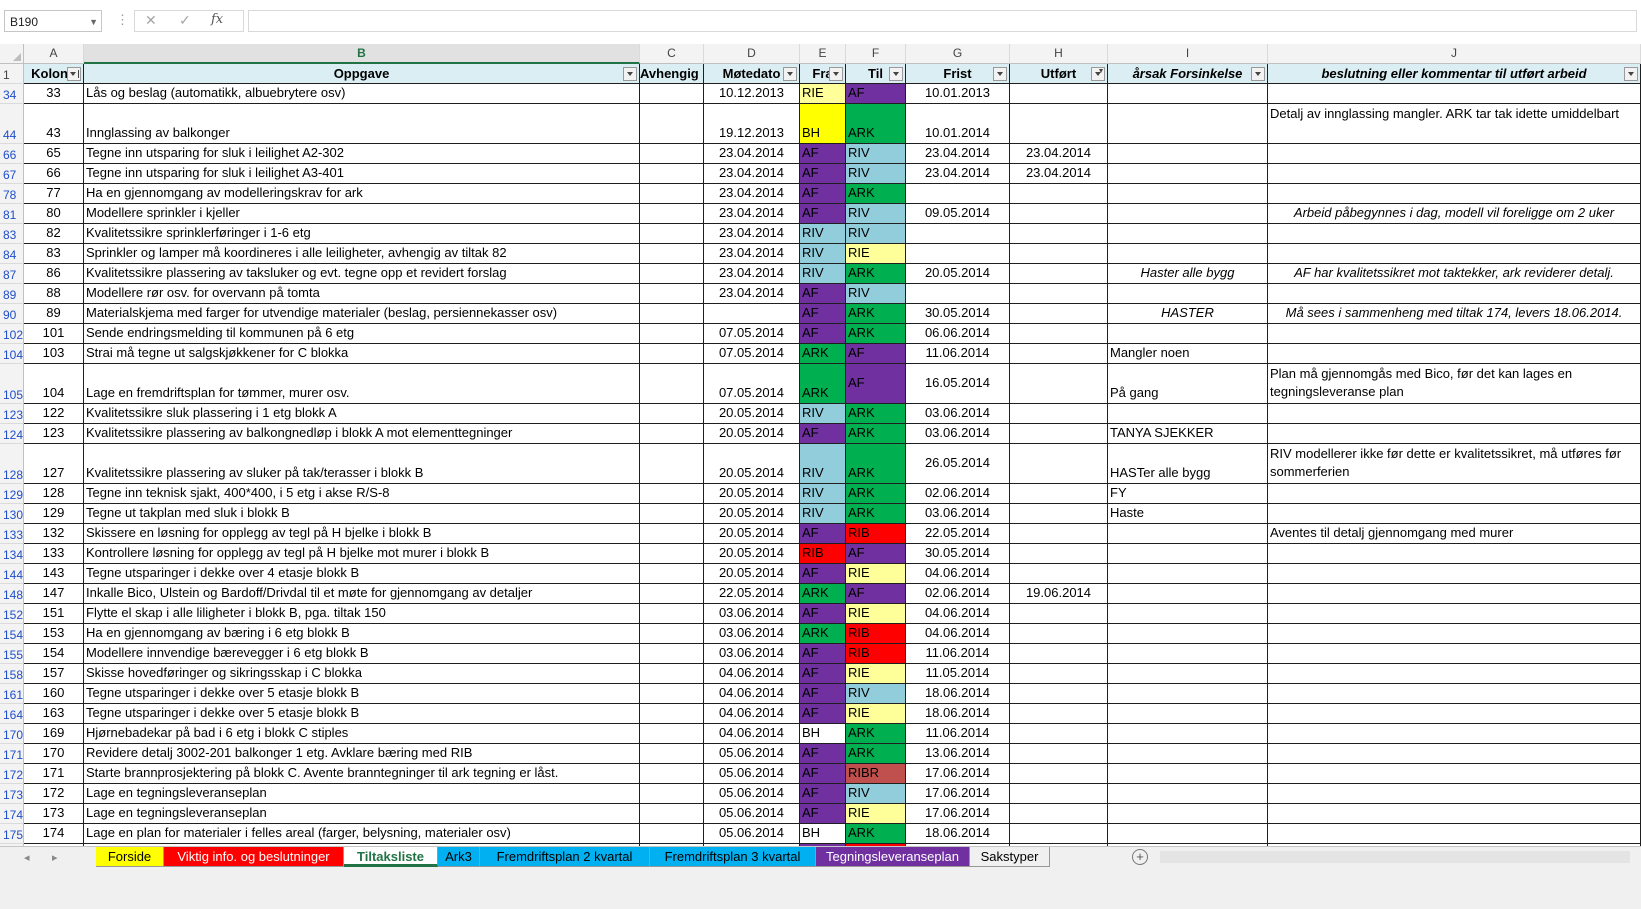  What do you see at coordinates (54, 634) in the screenshot?
I see `cell-a: 153` at bounding box center [54, 634].